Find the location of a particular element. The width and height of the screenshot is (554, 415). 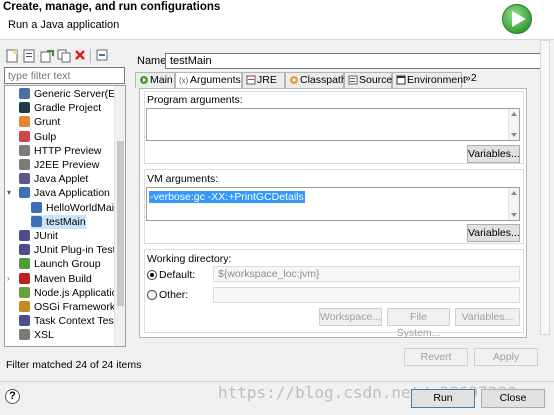

program-arguments-label: Program arguments: is located at coordinates (195, 100).